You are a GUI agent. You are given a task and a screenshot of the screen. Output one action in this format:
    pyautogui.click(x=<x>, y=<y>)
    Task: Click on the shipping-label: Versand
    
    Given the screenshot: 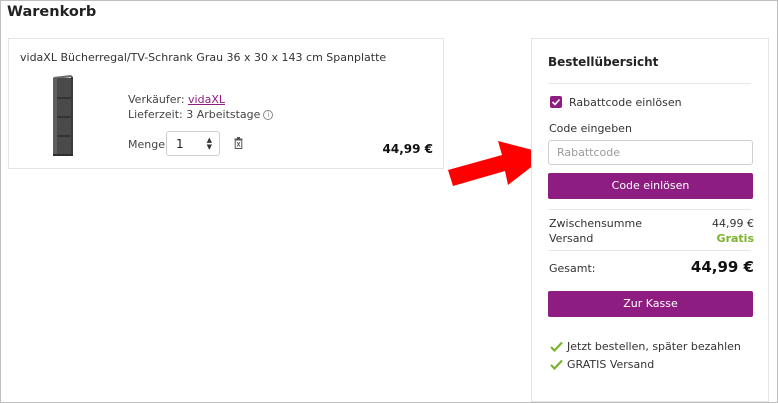 What is the action you would take?
    pyautogui.click(x=571, y=238)
    